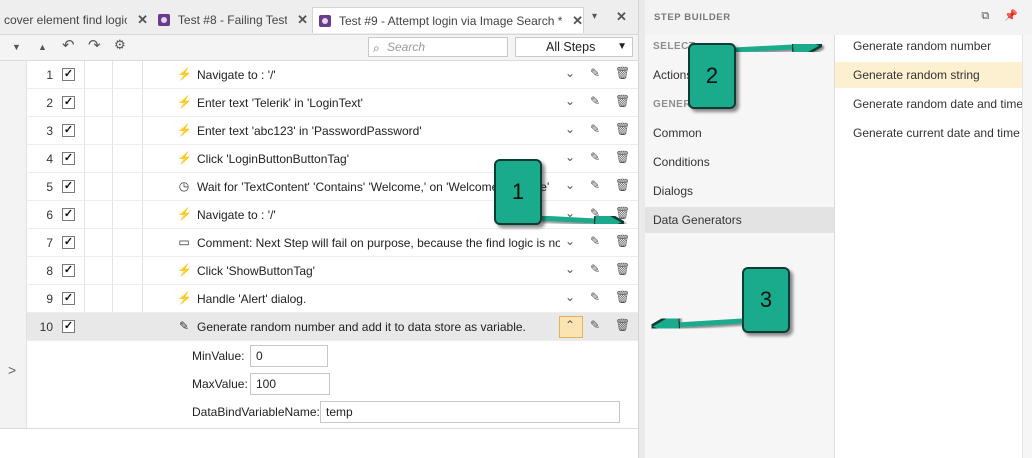 The height and width of the screenshot is (458, 1032). What do you see at coordinates (1027, 246) in the screenshot?
I see `step-builder-scrollbar` at bounding box center [1027, 246].